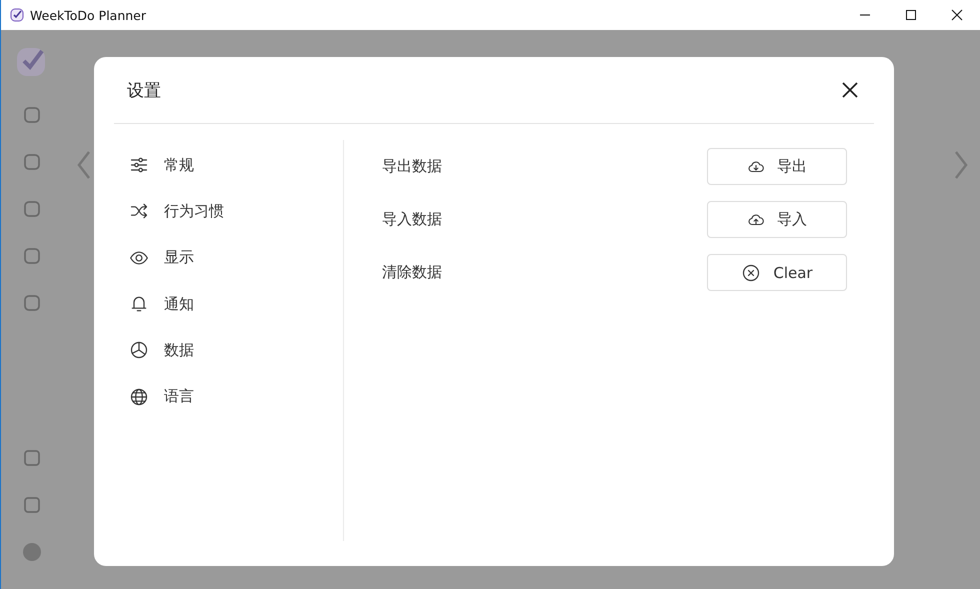 This screenshot has height=589, width=980. What do you see at coordinates (957, 15) in the screenshot?
I see `close-icon` at bounding box center [957, 15].